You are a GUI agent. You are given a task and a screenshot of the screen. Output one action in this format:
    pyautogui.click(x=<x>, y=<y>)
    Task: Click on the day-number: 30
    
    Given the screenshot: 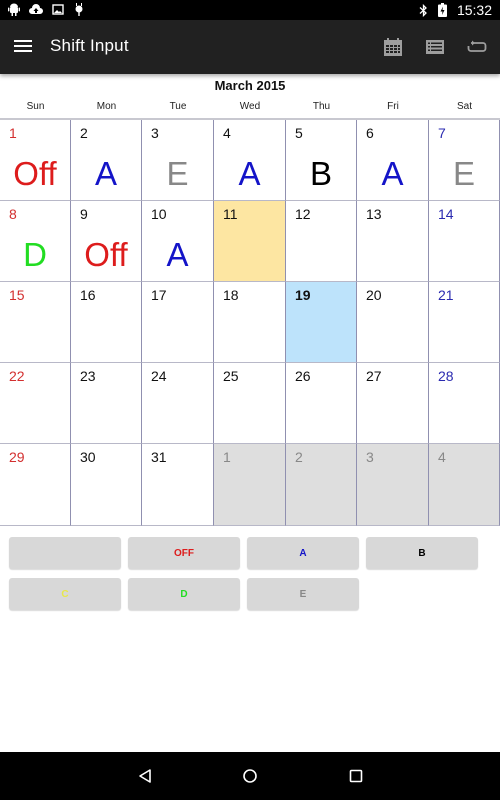 What is the action you would take?
    pyautogui.click(x=88, y=457)
    